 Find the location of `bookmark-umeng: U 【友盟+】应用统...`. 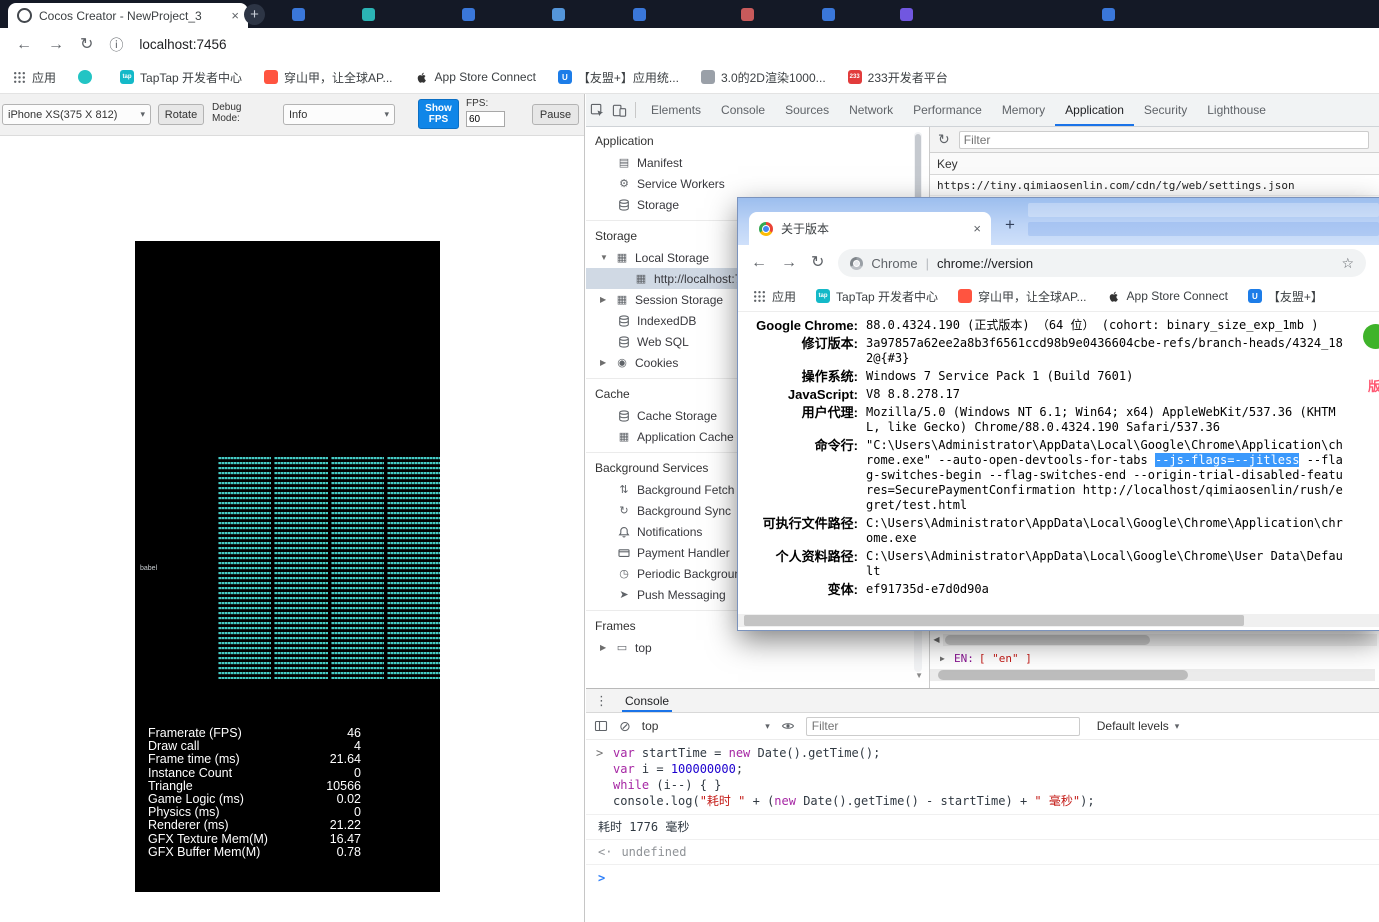

bookmark-umeng: U 【友盟+】应用统... is located at coordinates (618, 77).